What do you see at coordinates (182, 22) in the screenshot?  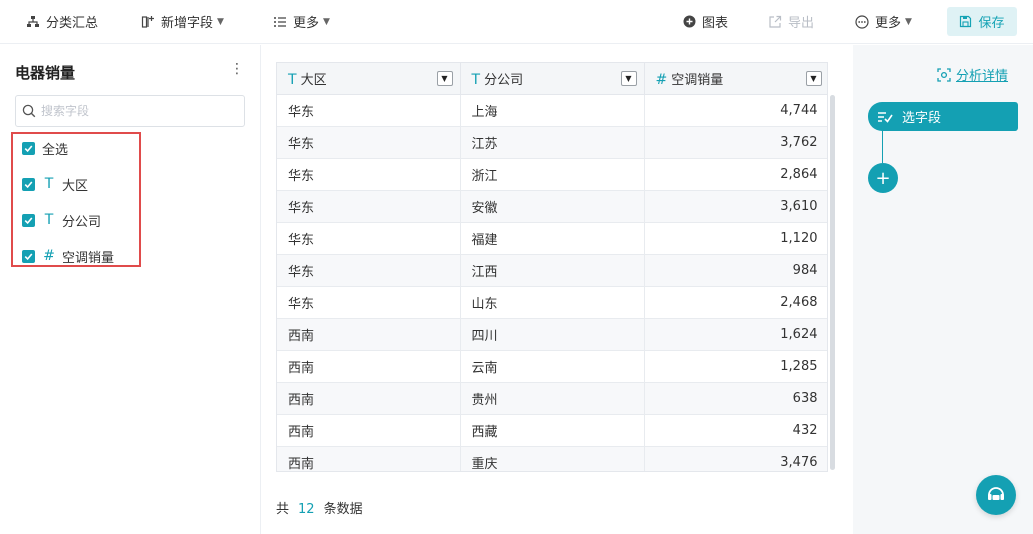 I see `add-field-button: 新增字段 ▼` at bounding box center [182, 22].